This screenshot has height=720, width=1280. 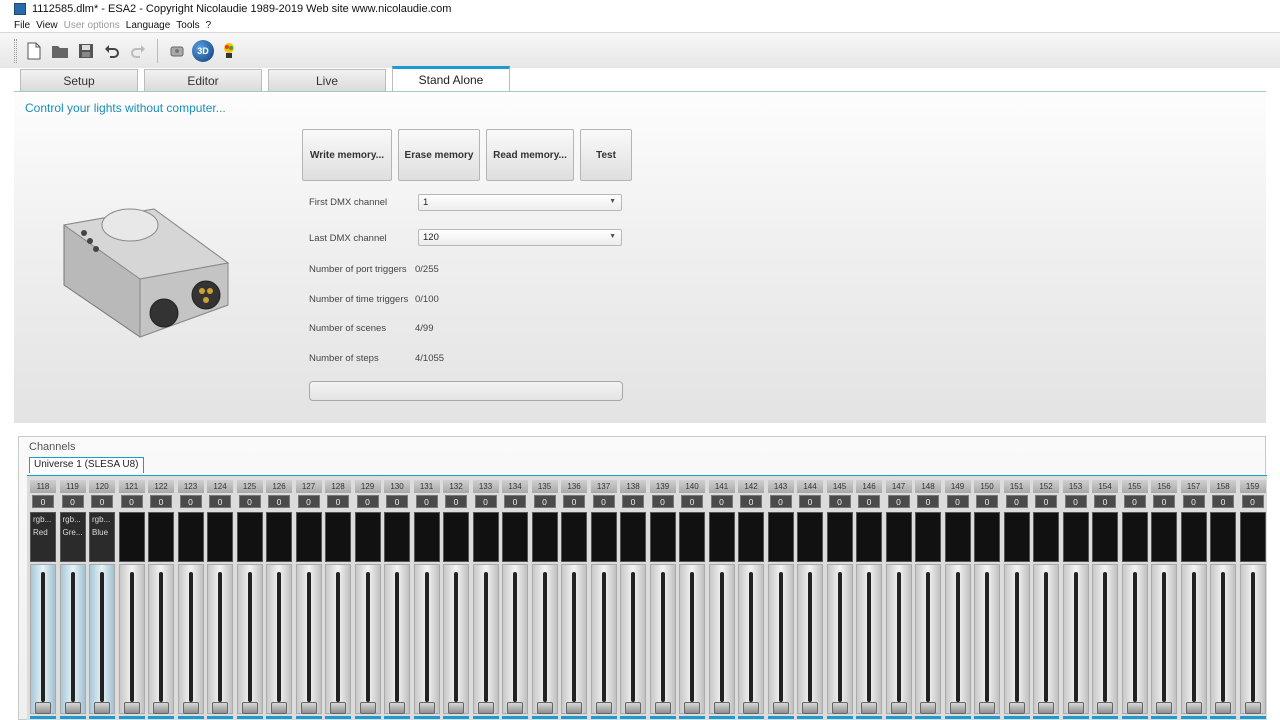 What do you see at coordinates (148, 25) in the screenshot?
I see `menu-language: Language` at bounding box center [148, 25].